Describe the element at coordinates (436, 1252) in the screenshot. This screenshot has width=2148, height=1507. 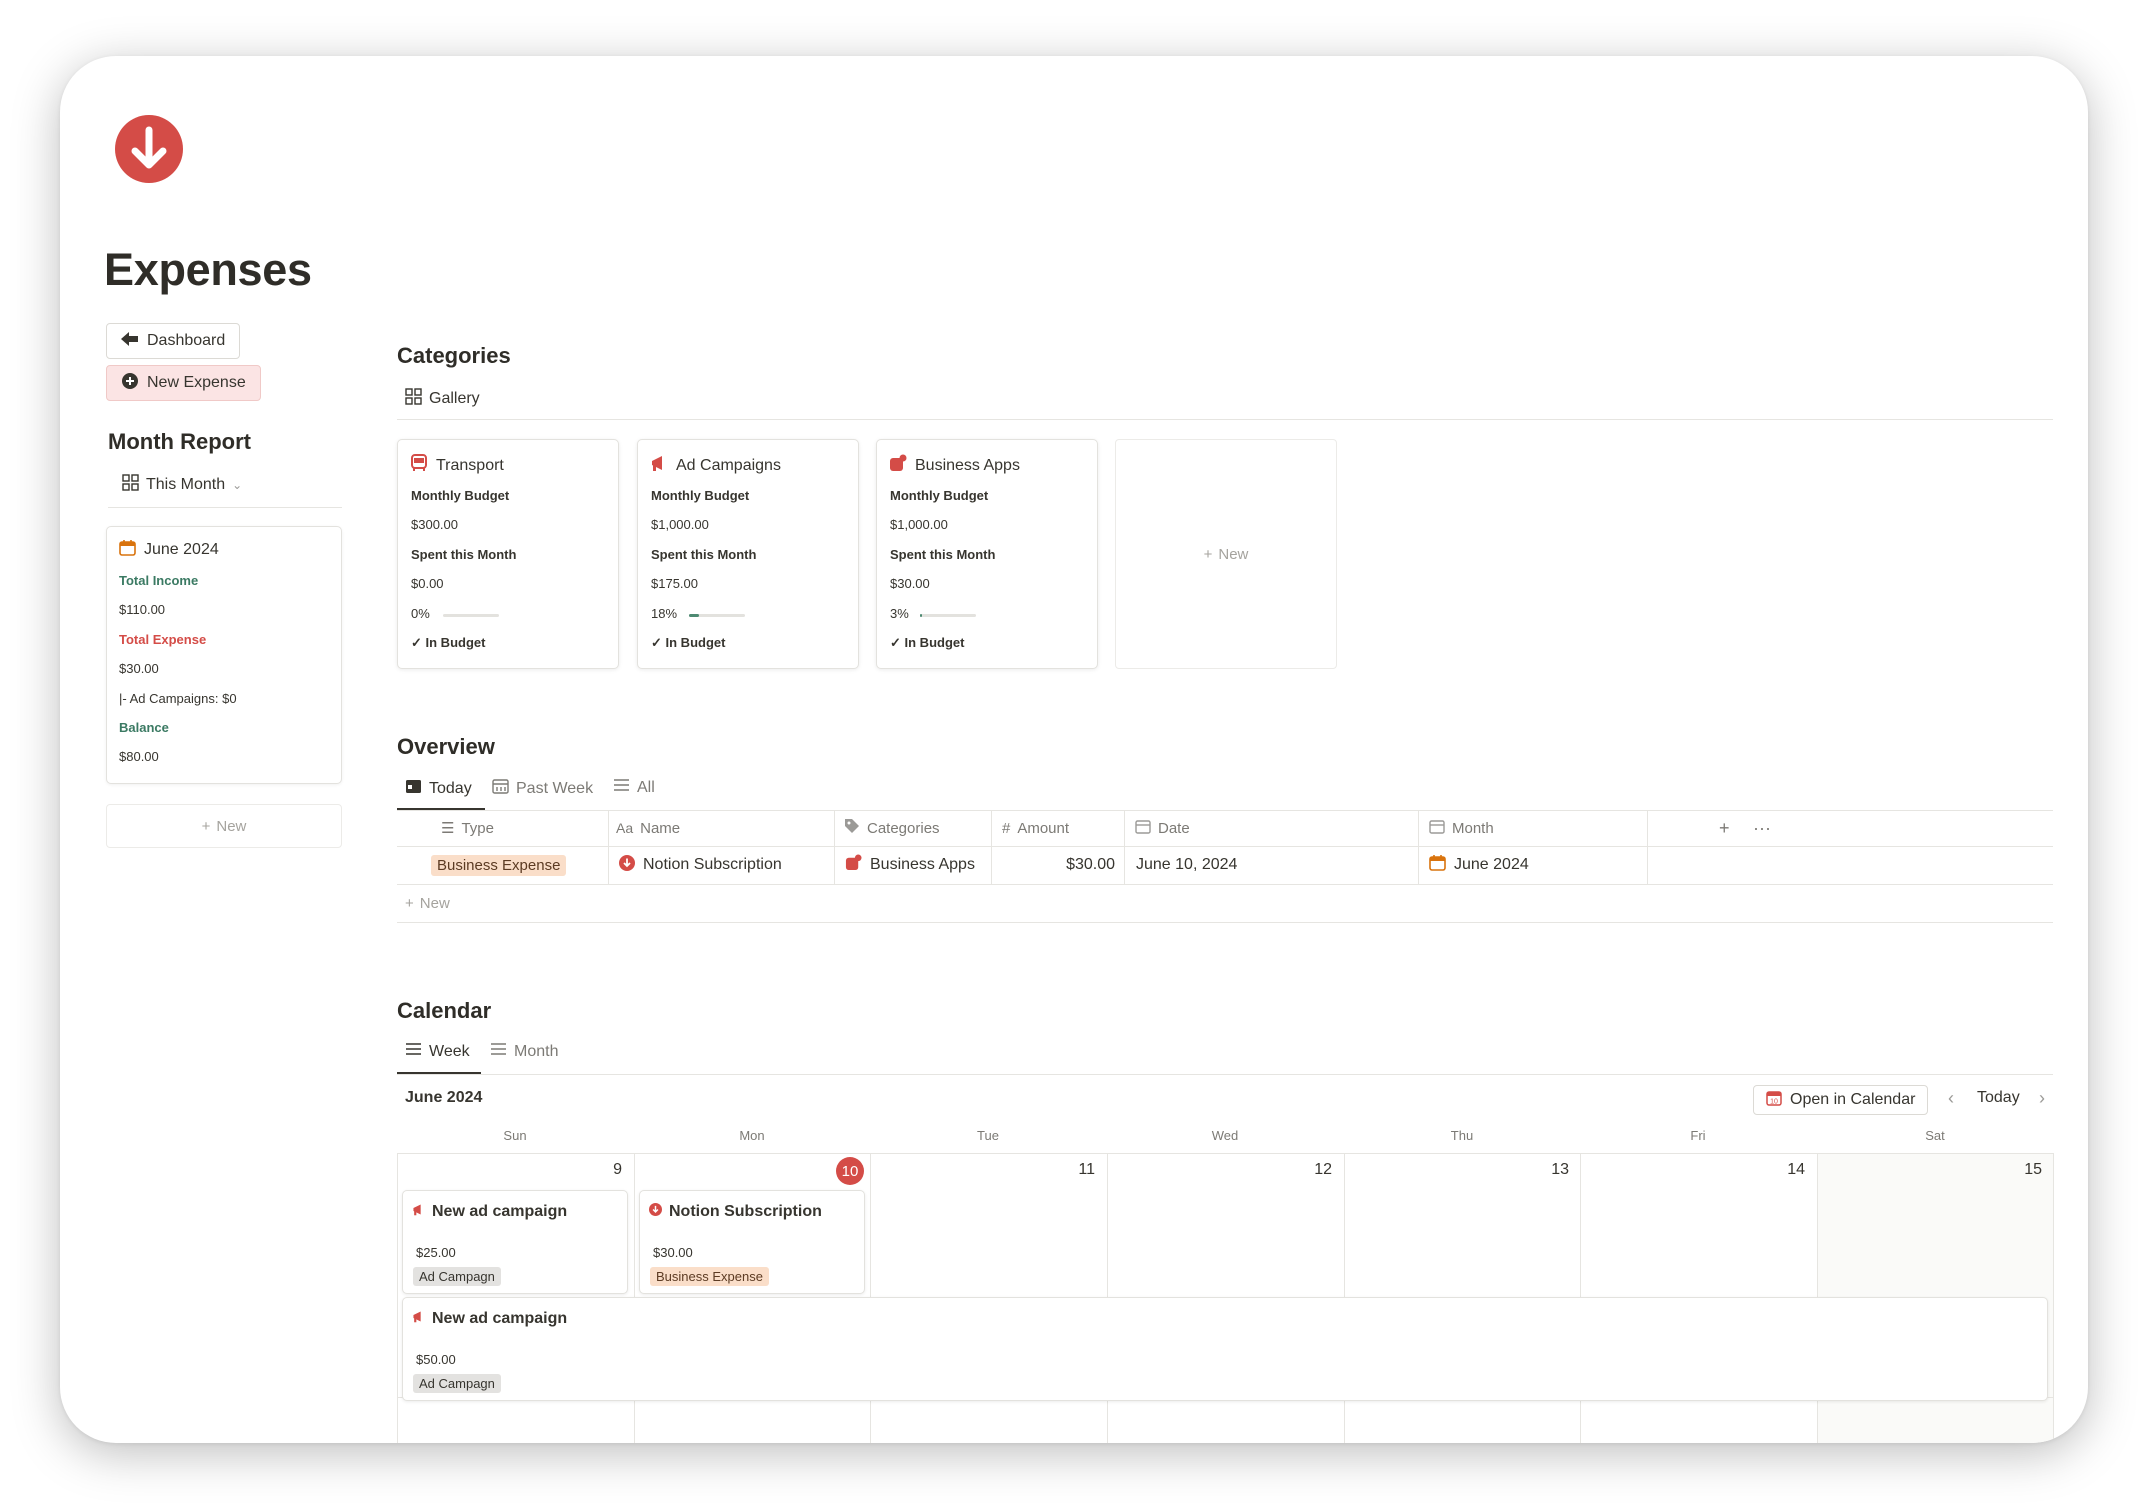
I see `event-amount: $25.00` at that location.